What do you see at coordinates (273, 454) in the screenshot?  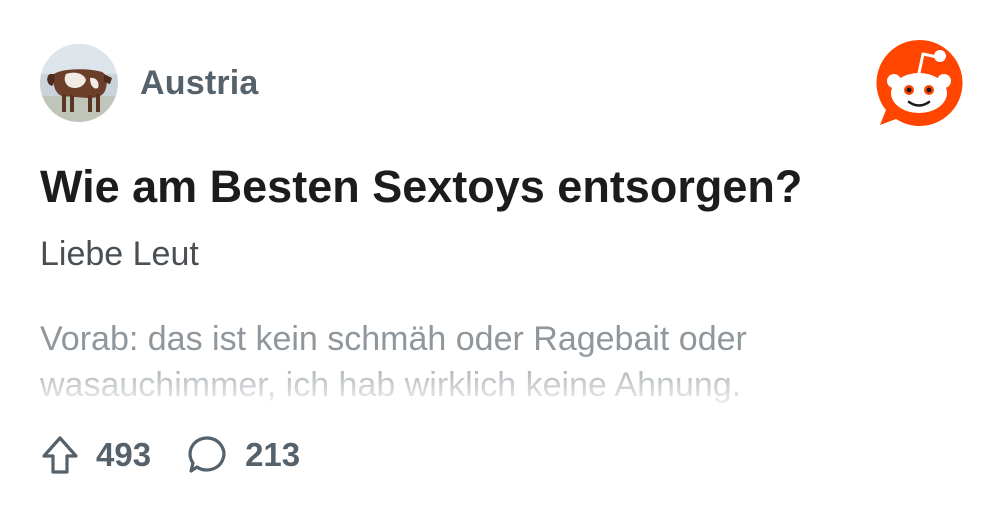 I see `comment-count: 213` at bounding box center [273, 454].